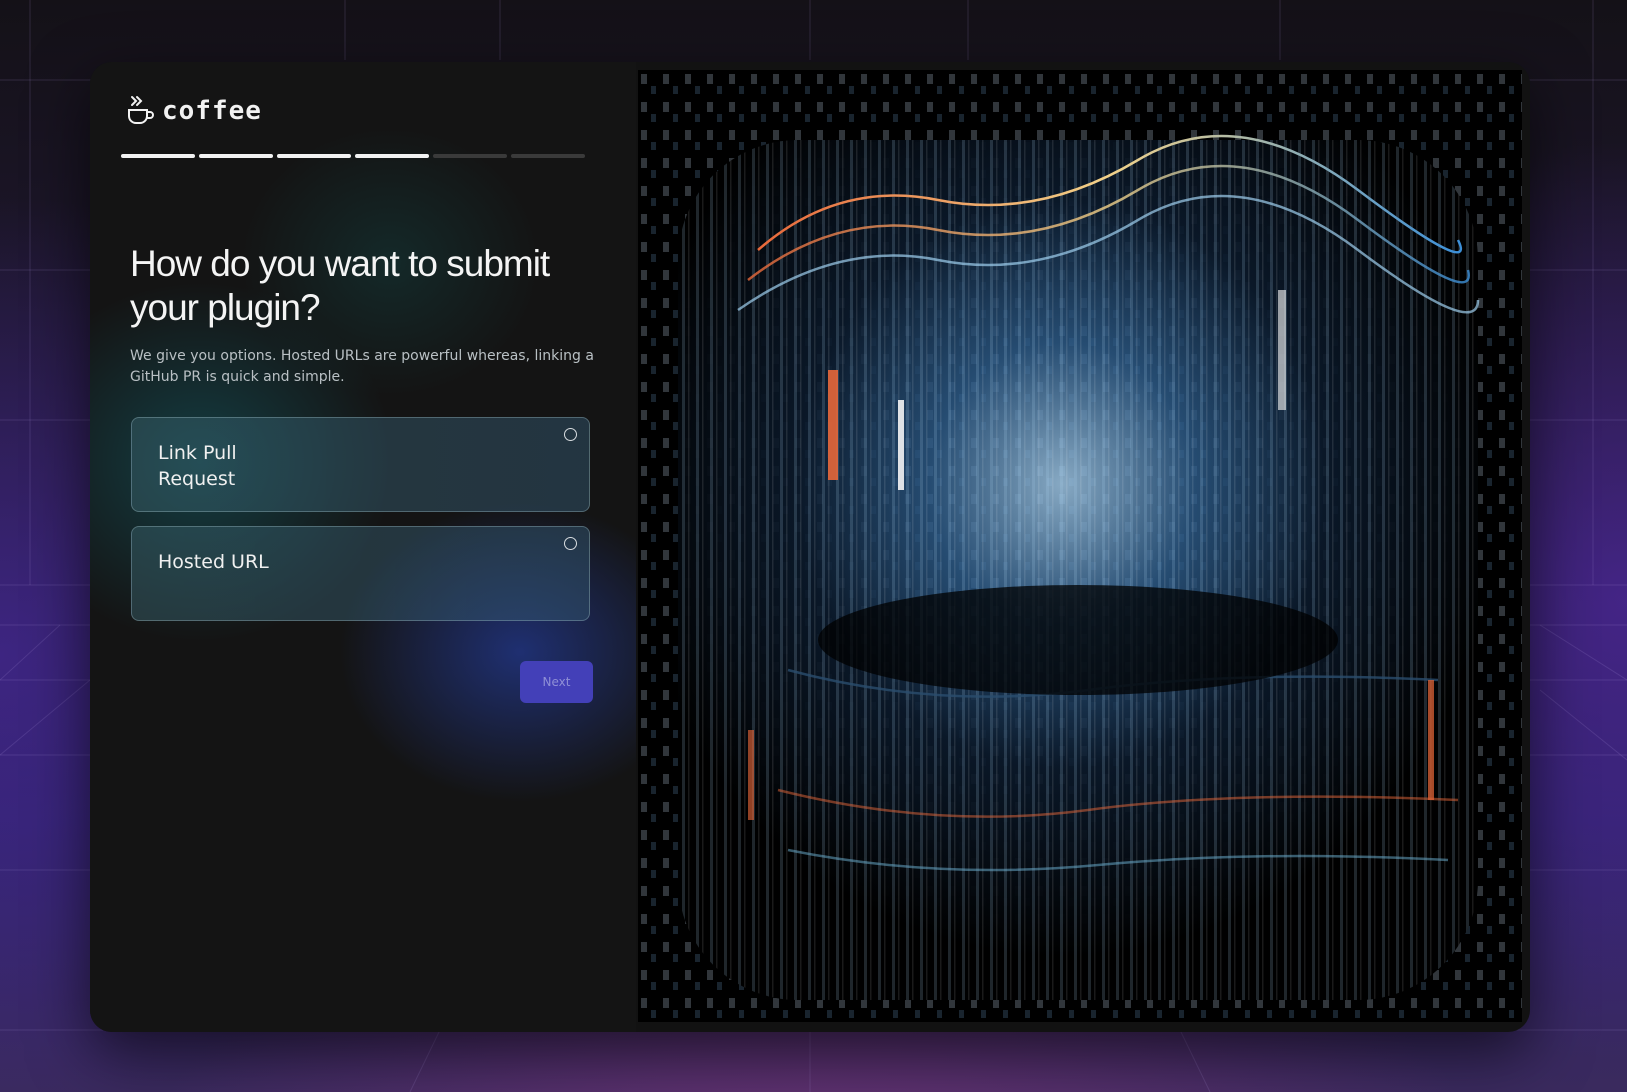 The width and height of the screenshot is (1627, 1092). Describe the element at coordinates (360, 573) in the screenshot. I see `option-hosted-url: Hosted URL` at that location.